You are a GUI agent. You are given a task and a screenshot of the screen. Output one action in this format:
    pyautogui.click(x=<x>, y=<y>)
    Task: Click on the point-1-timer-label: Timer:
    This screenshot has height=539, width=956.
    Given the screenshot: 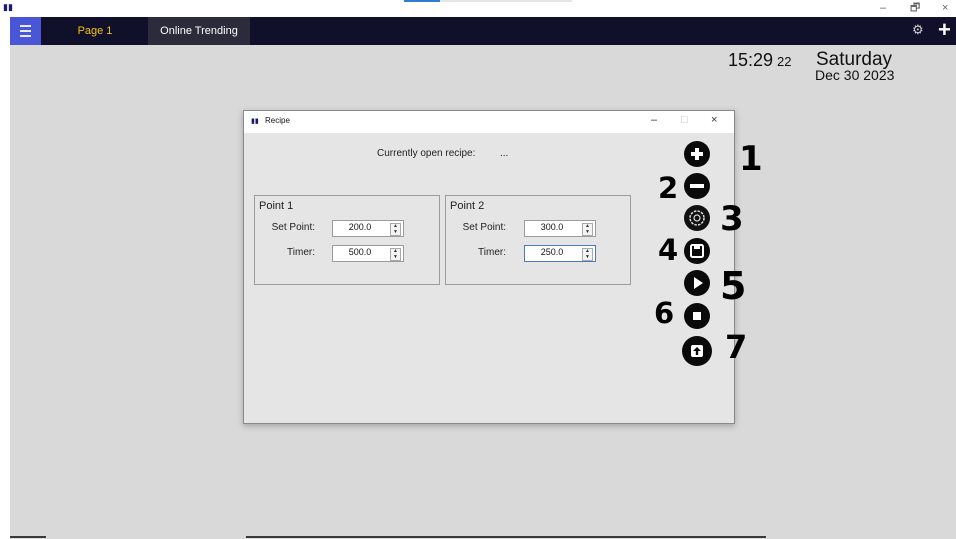 What is the action you would take?
    pyautogui.click(x=301, y=252)
    